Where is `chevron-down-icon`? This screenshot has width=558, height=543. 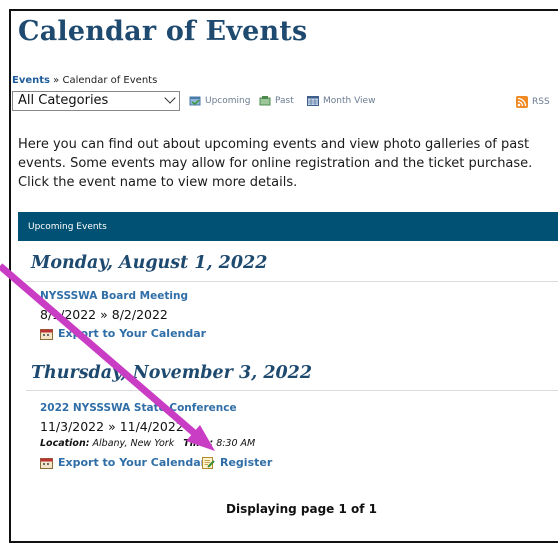
chevron-down-icon is located at coordinates (170, 98).